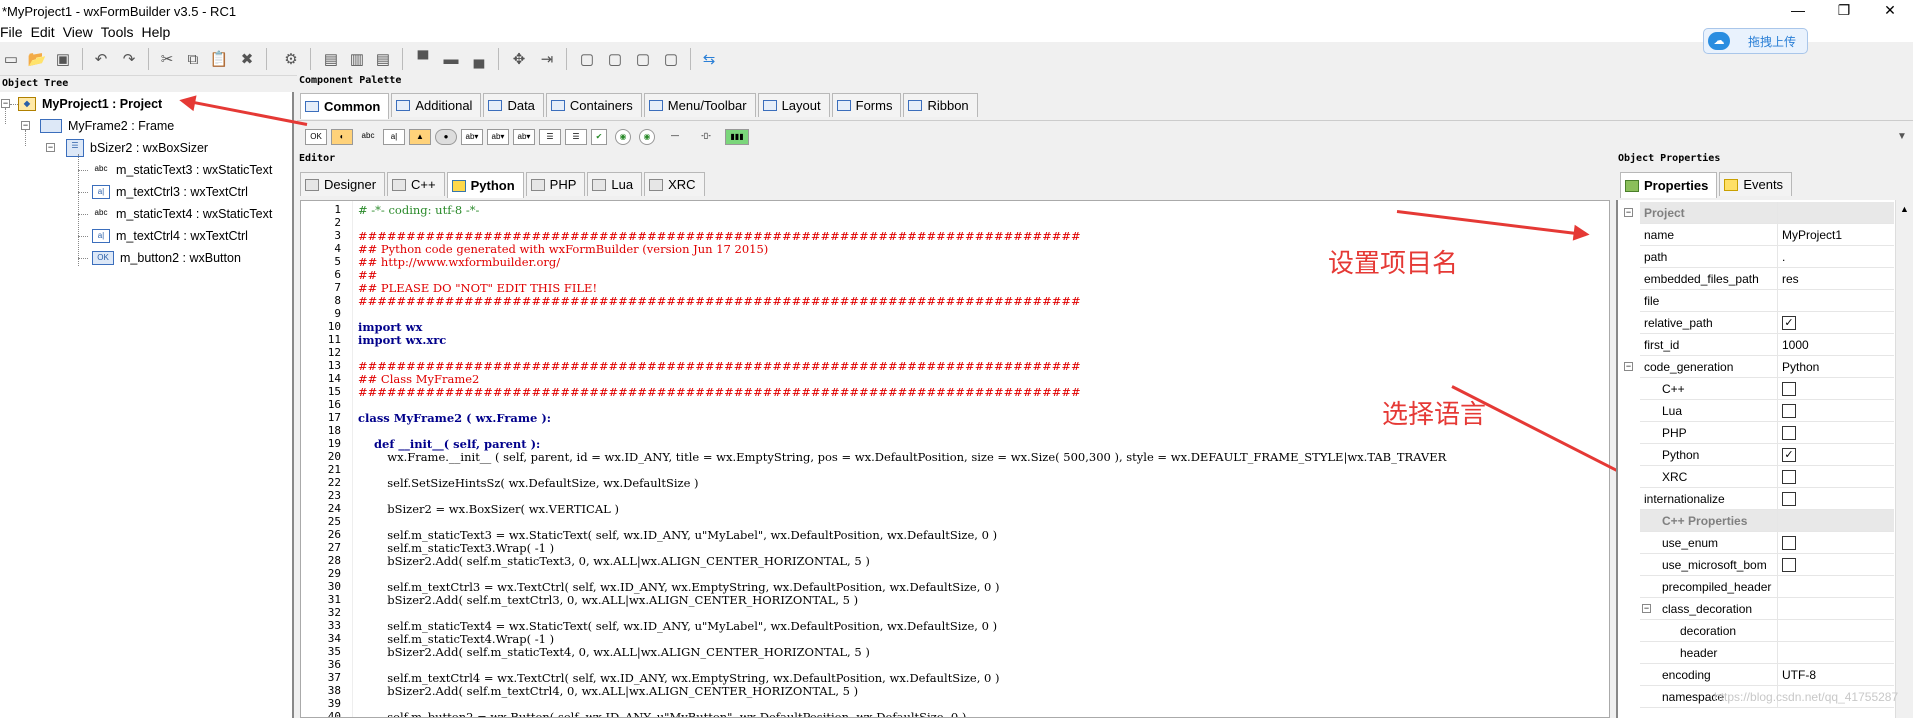 This screenshot has width=1913, height=718. I want to click on tab-cpp: C++, so click(416, 184).